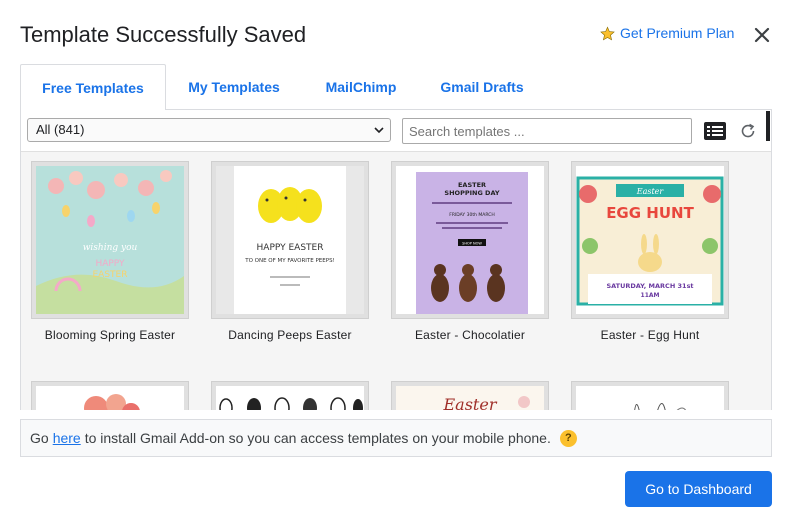 Image resolution: width=793 pixels, height=530 pixels. What do you see at coordinates (650, 335) in the screenshot?
I see `template-title: Easter - Egg Hunt` at bounding box center [650, 335].